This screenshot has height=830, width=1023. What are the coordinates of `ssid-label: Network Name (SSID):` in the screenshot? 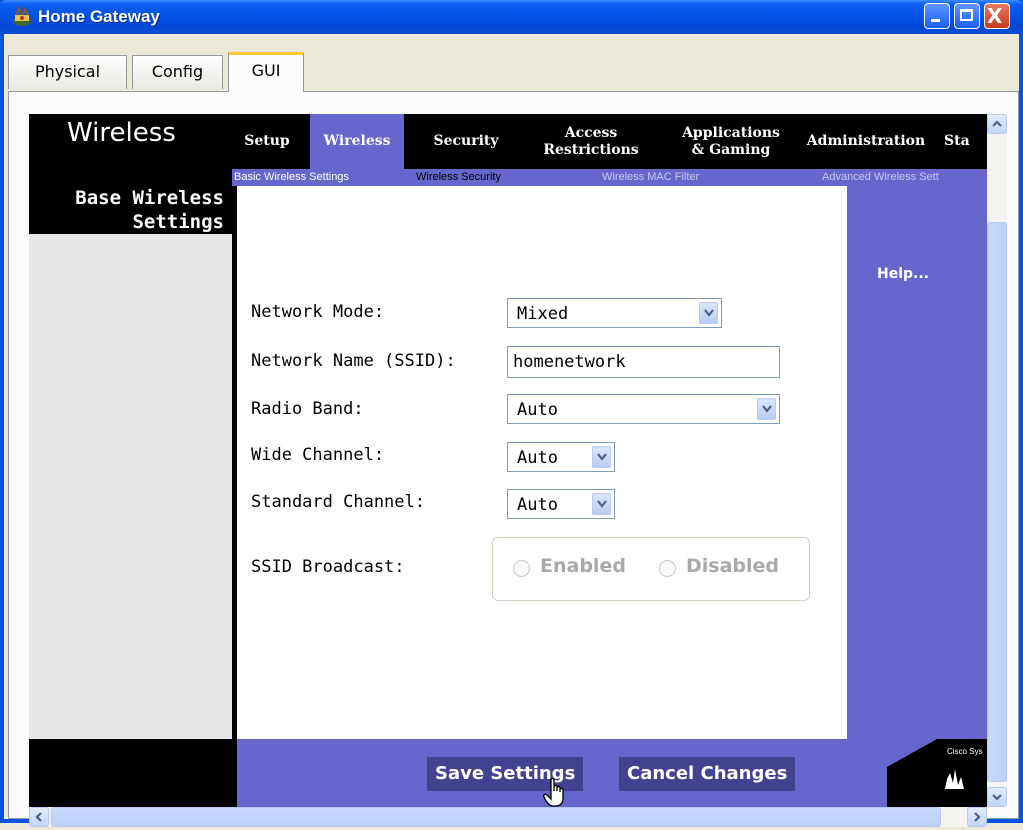 It's located at (353, 361).